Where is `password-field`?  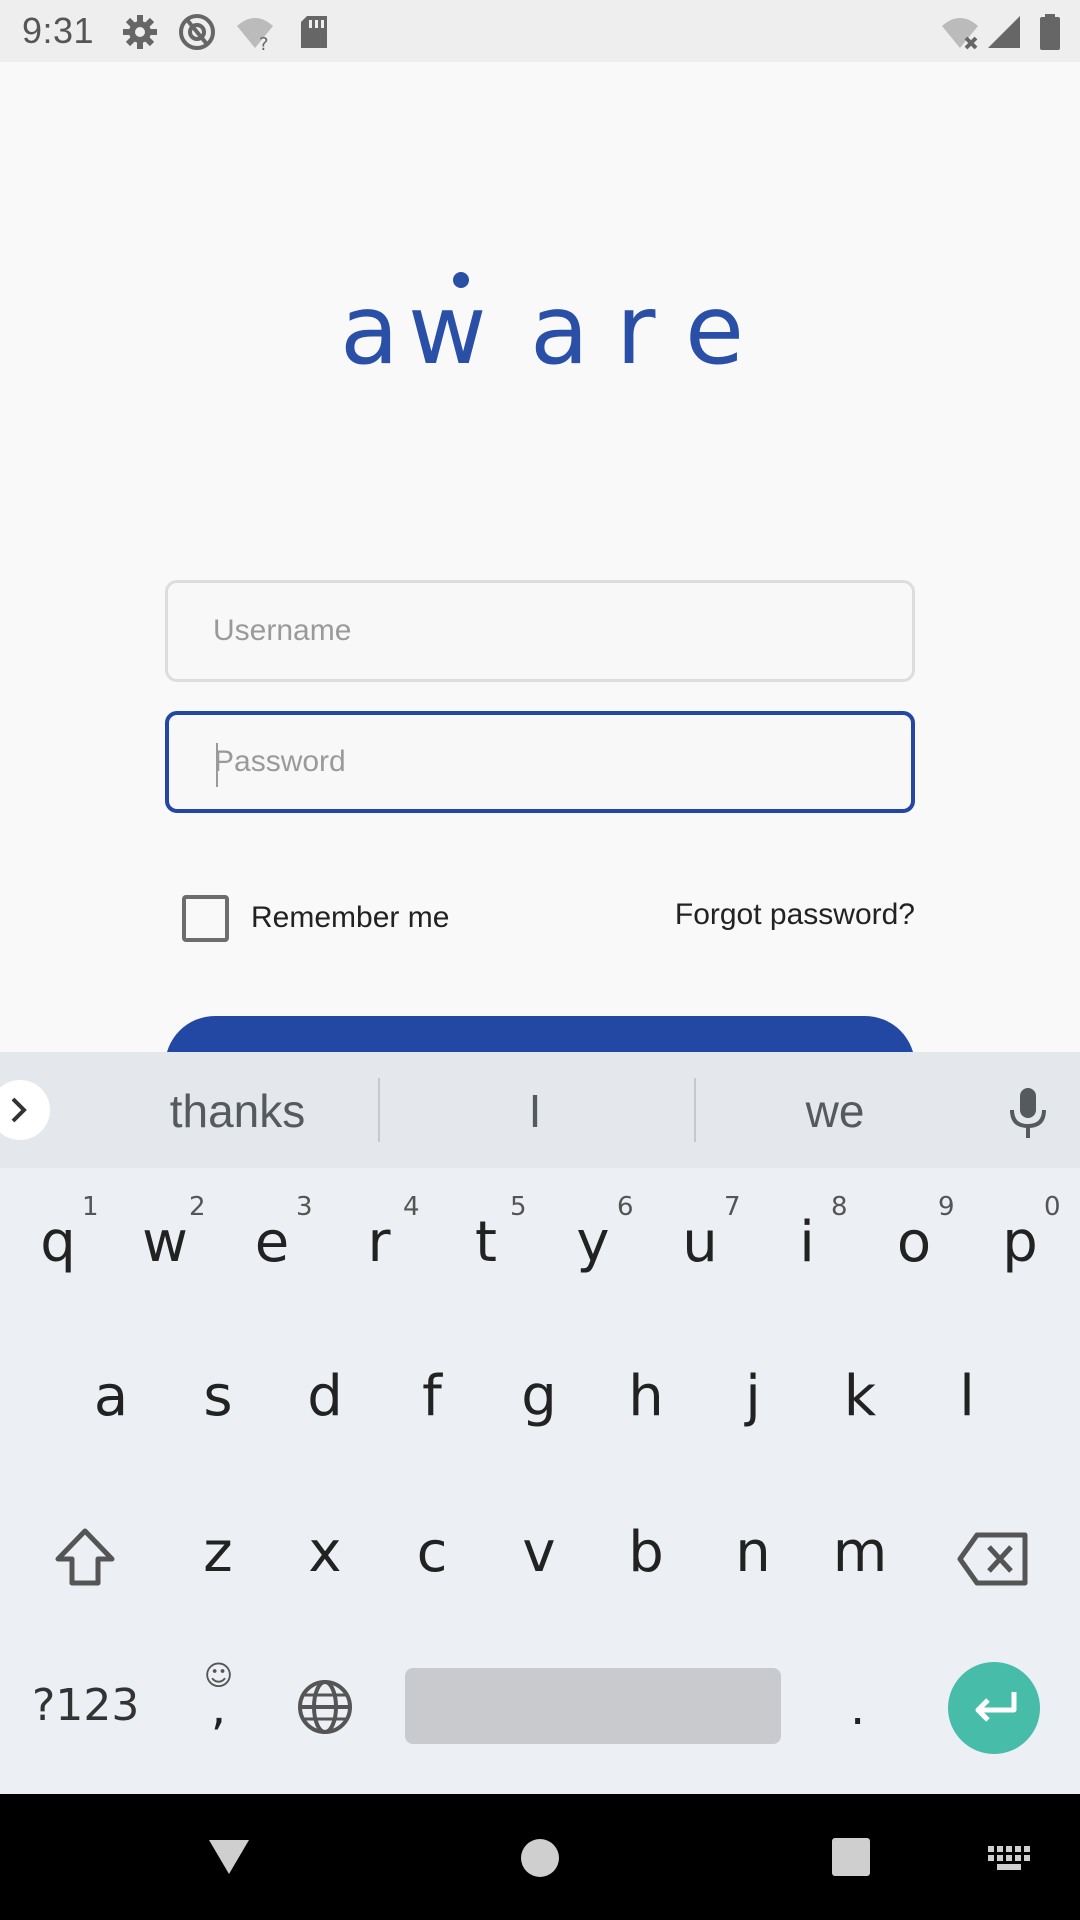 password-field is located at coordinates (540, 762).